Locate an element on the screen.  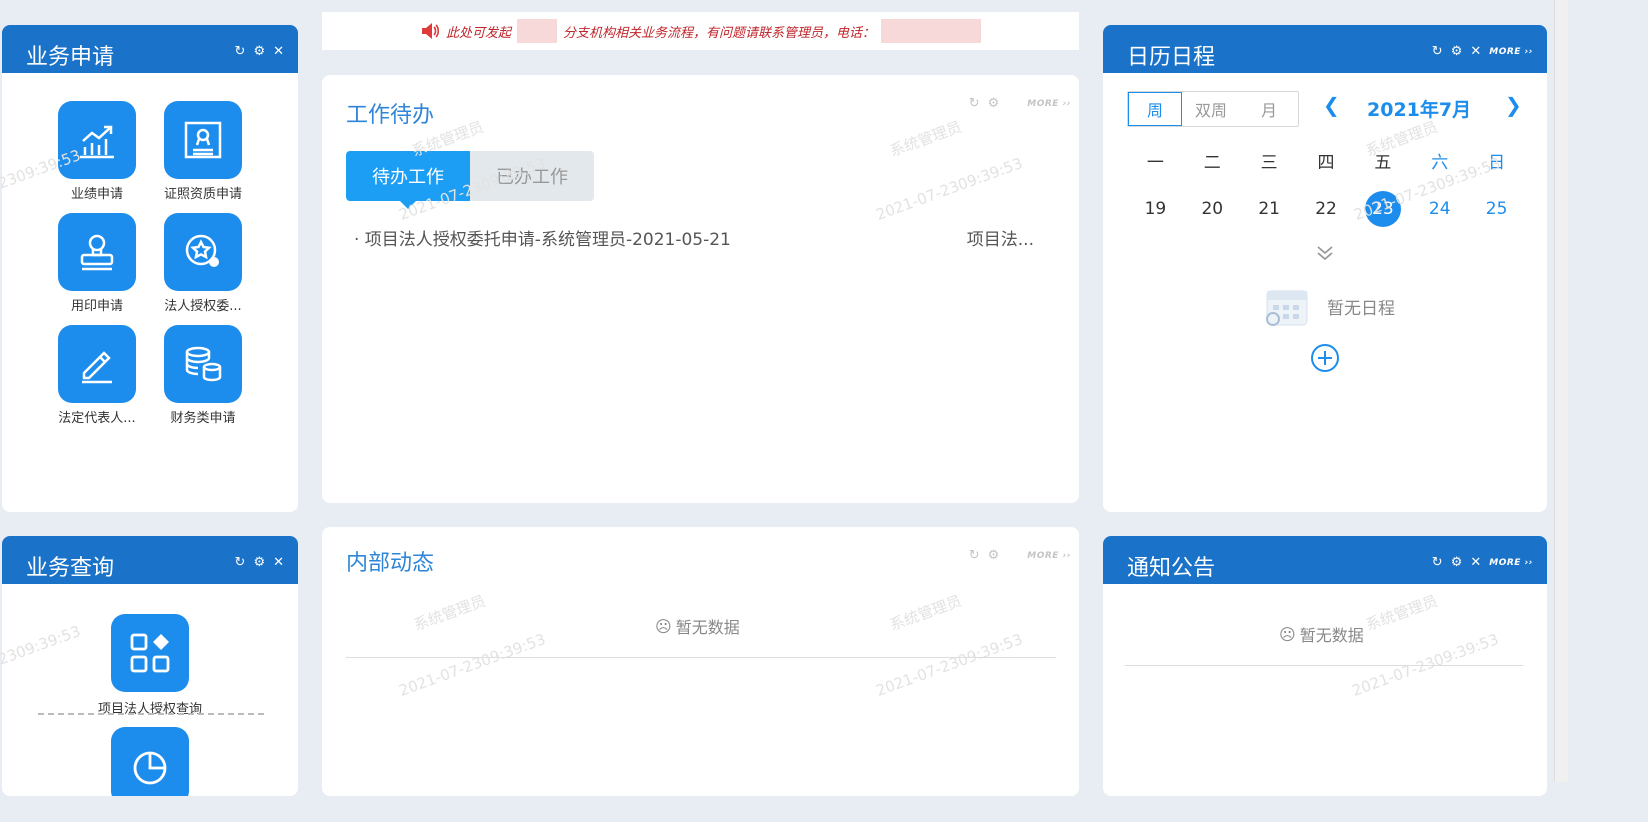
empty-schedule-text: 暂无日程 is located at coordinates (1361, 308).